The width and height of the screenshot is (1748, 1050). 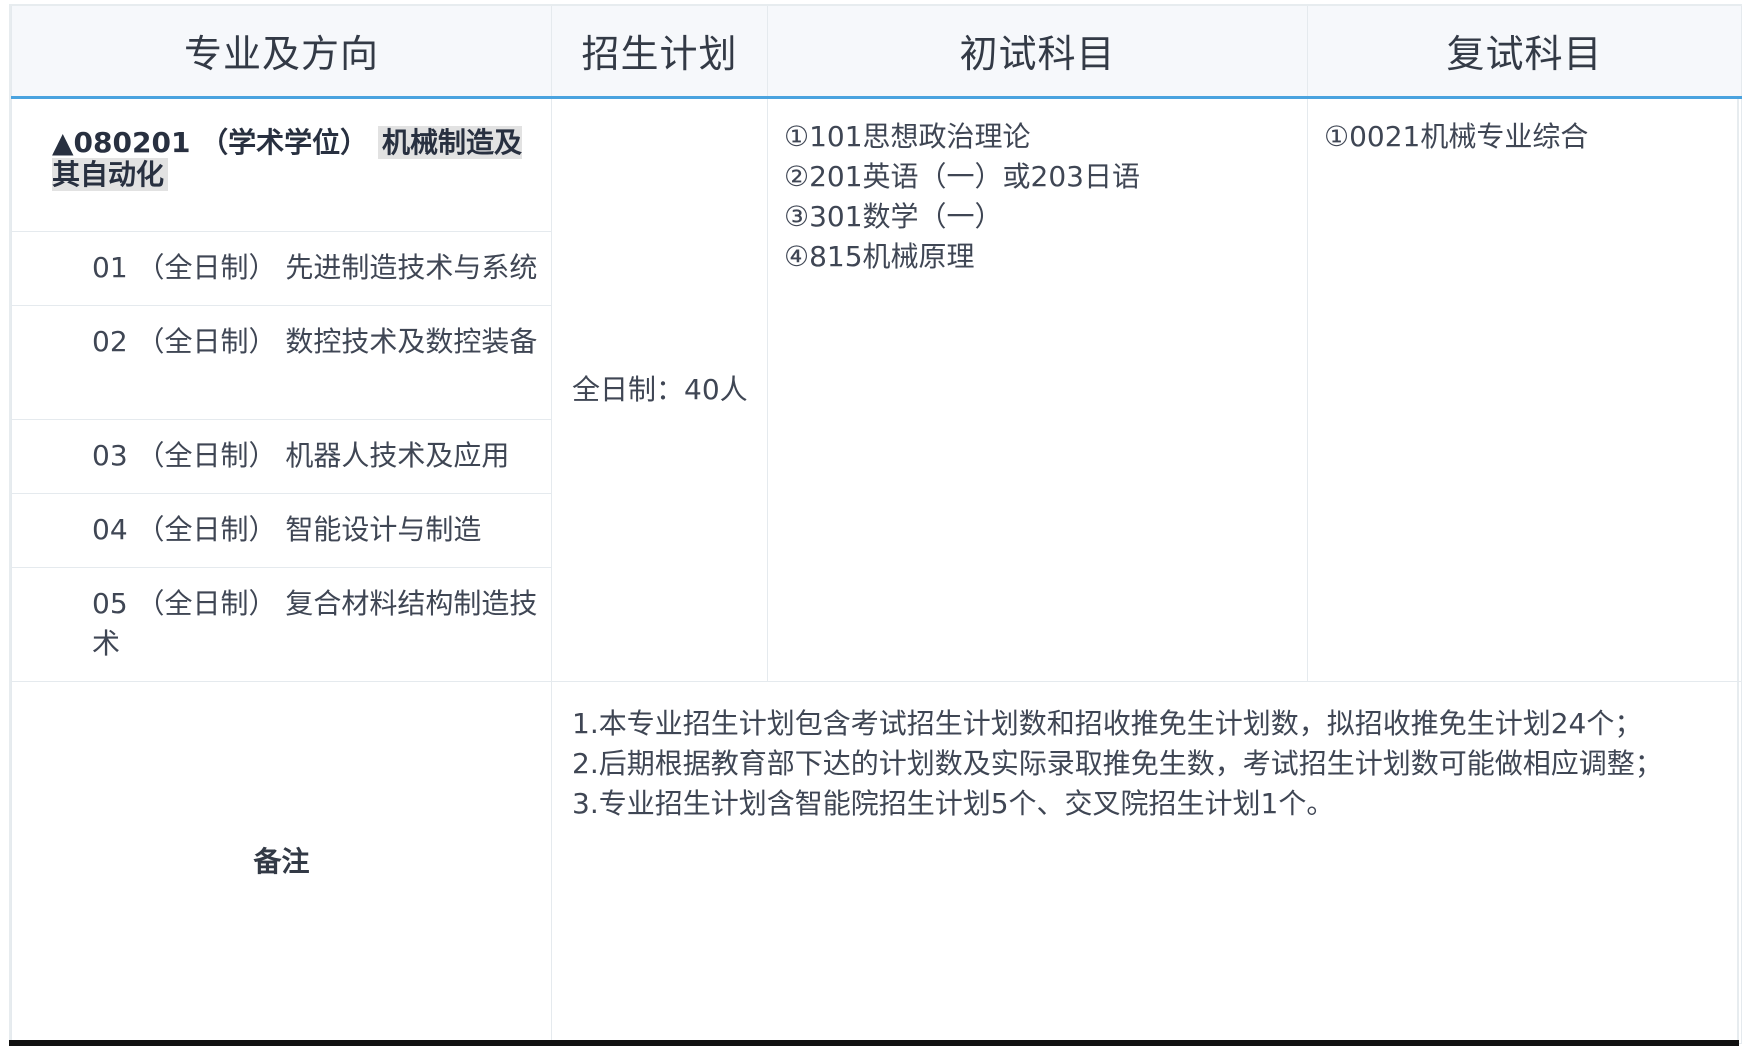 What do you see at coordinates (215, 142) in the screenshot?
I see `major-code: ▲080201 （学术学位）` at bounding box center [215, 142].